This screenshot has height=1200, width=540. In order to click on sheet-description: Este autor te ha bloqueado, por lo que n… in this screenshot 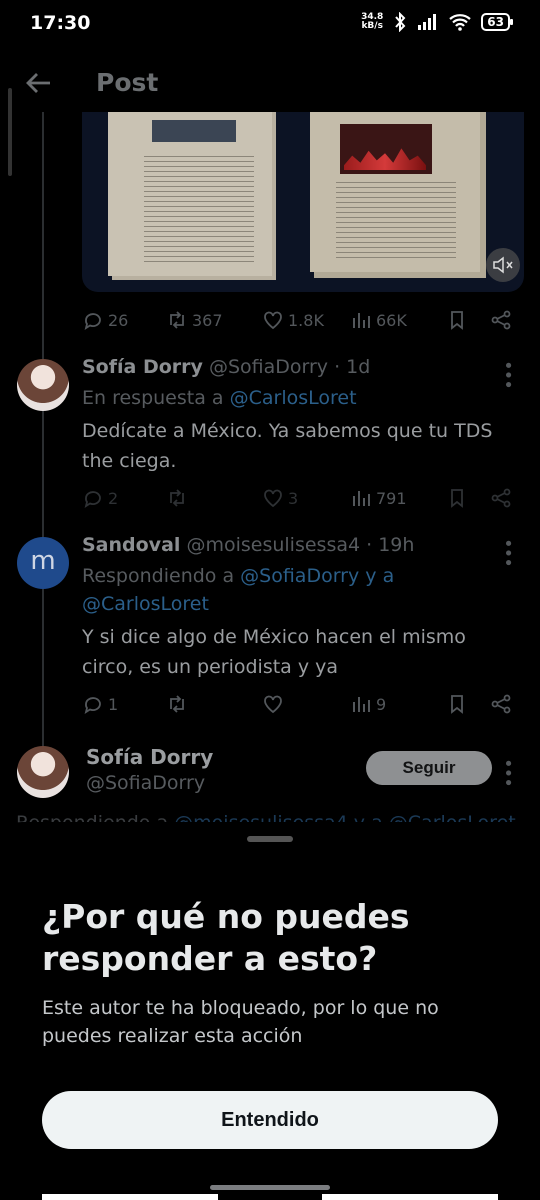, I will do `click(240, 1022)`.